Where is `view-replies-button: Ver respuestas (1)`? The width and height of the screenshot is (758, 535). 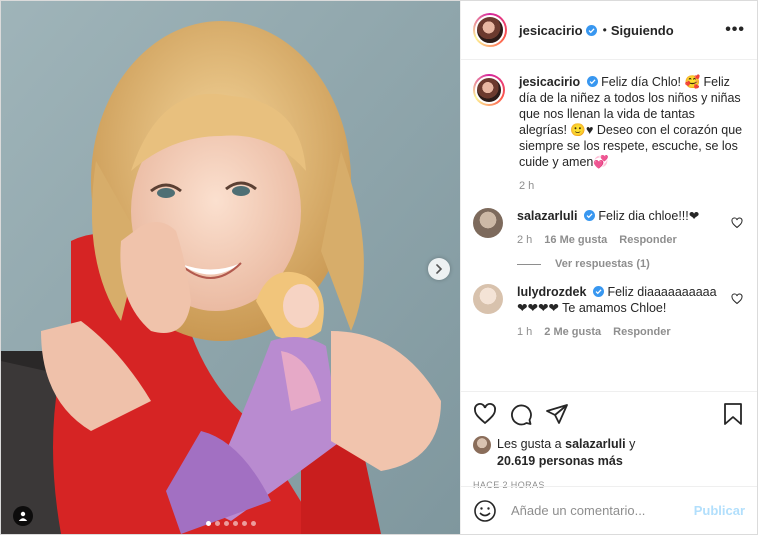 view-replies-button: Ver respuestas (1) is located at coordinates (631, 264).